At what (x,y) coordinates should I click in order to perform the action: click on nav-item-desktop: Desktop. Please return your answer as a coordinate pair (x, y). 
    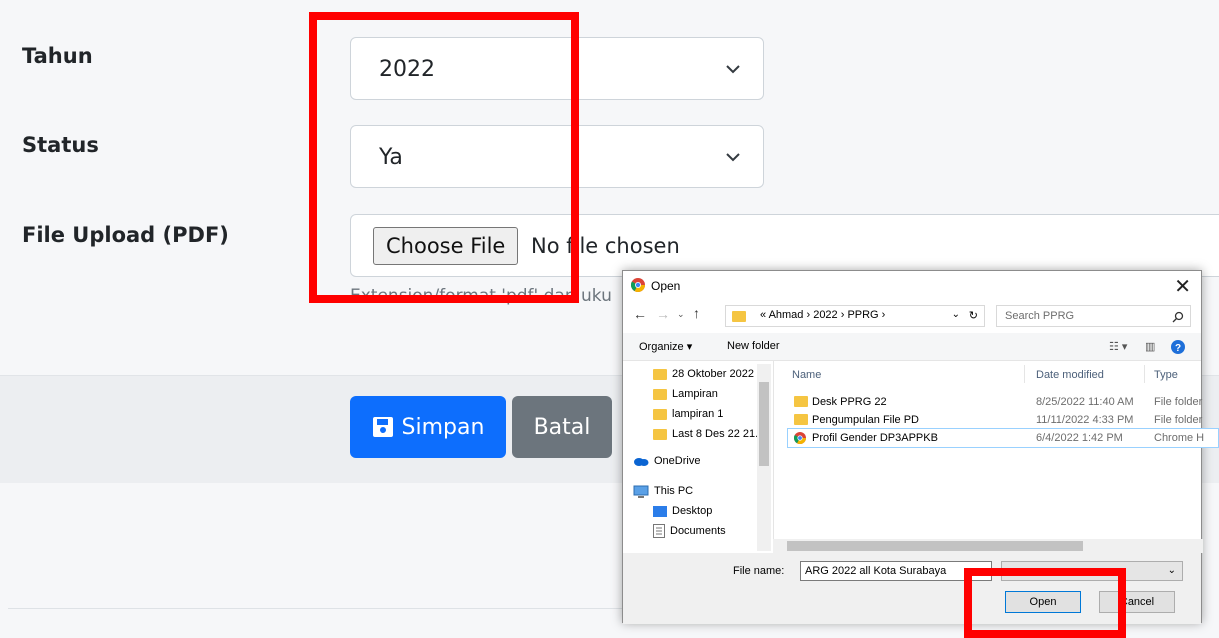
    Looking at the image, I should click on (682, 511).